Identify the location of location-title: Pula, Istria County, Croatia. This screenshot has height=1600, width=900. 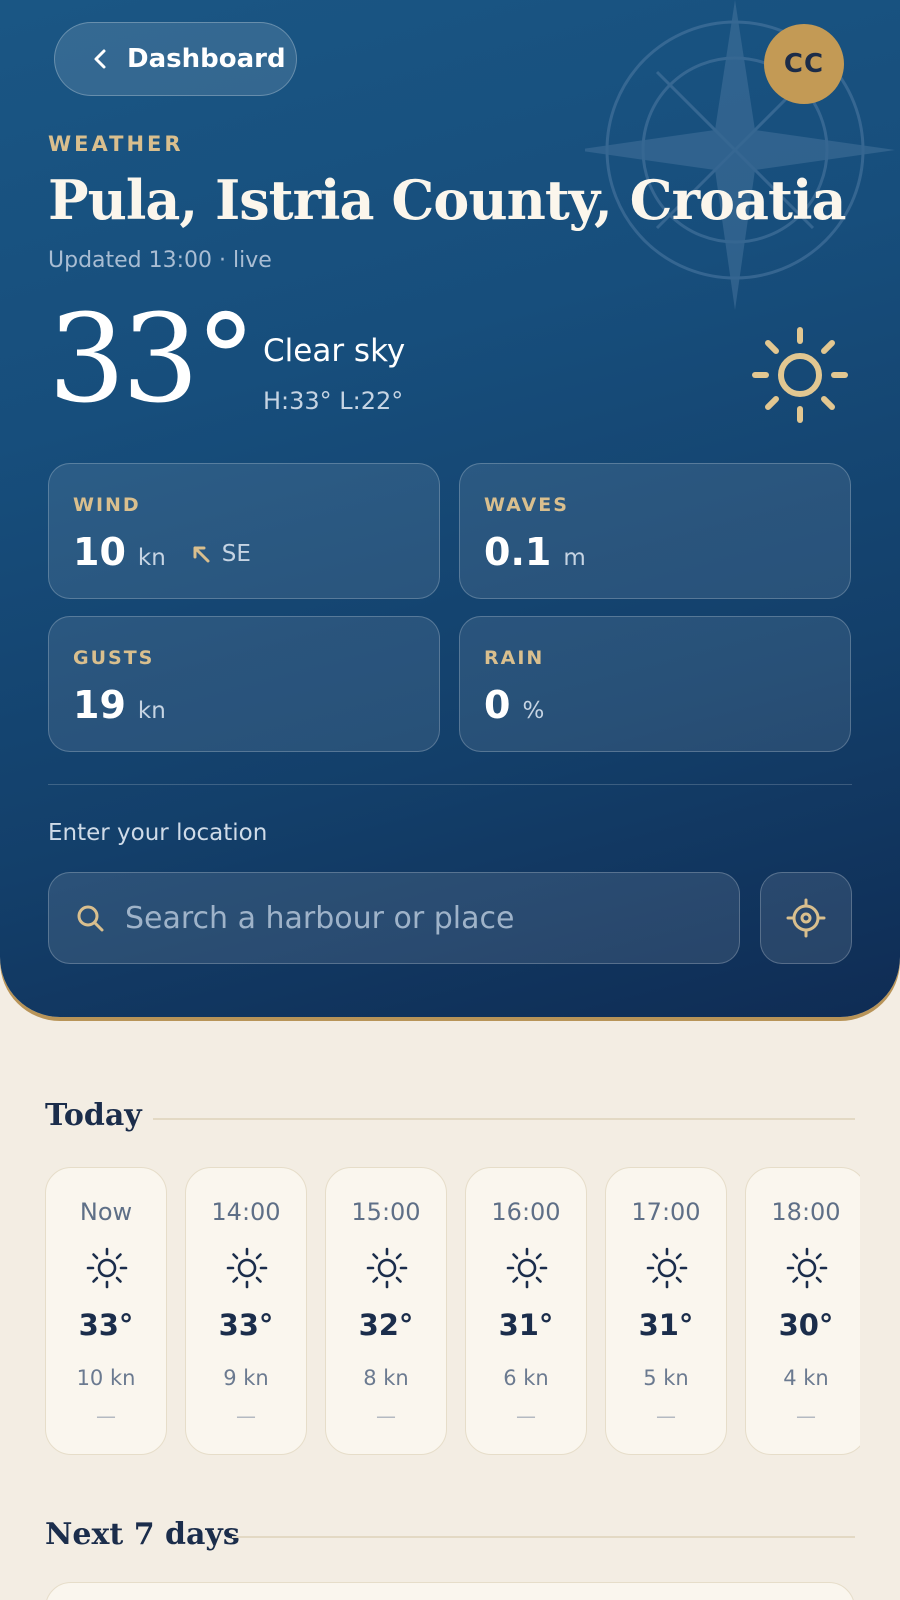
(447, 200).